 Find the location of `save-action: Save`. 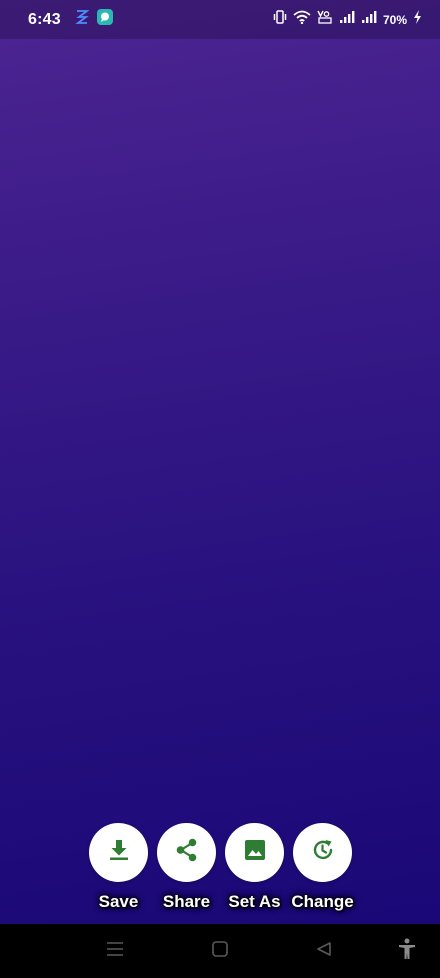

save-action: Save is located at coordinates (118, 867).